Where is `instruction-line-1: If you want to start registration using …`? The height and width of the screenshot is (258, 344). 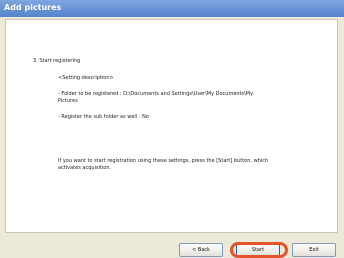 instruction-line-1: If you want to start registration using … is located at coordinates (163, 161).